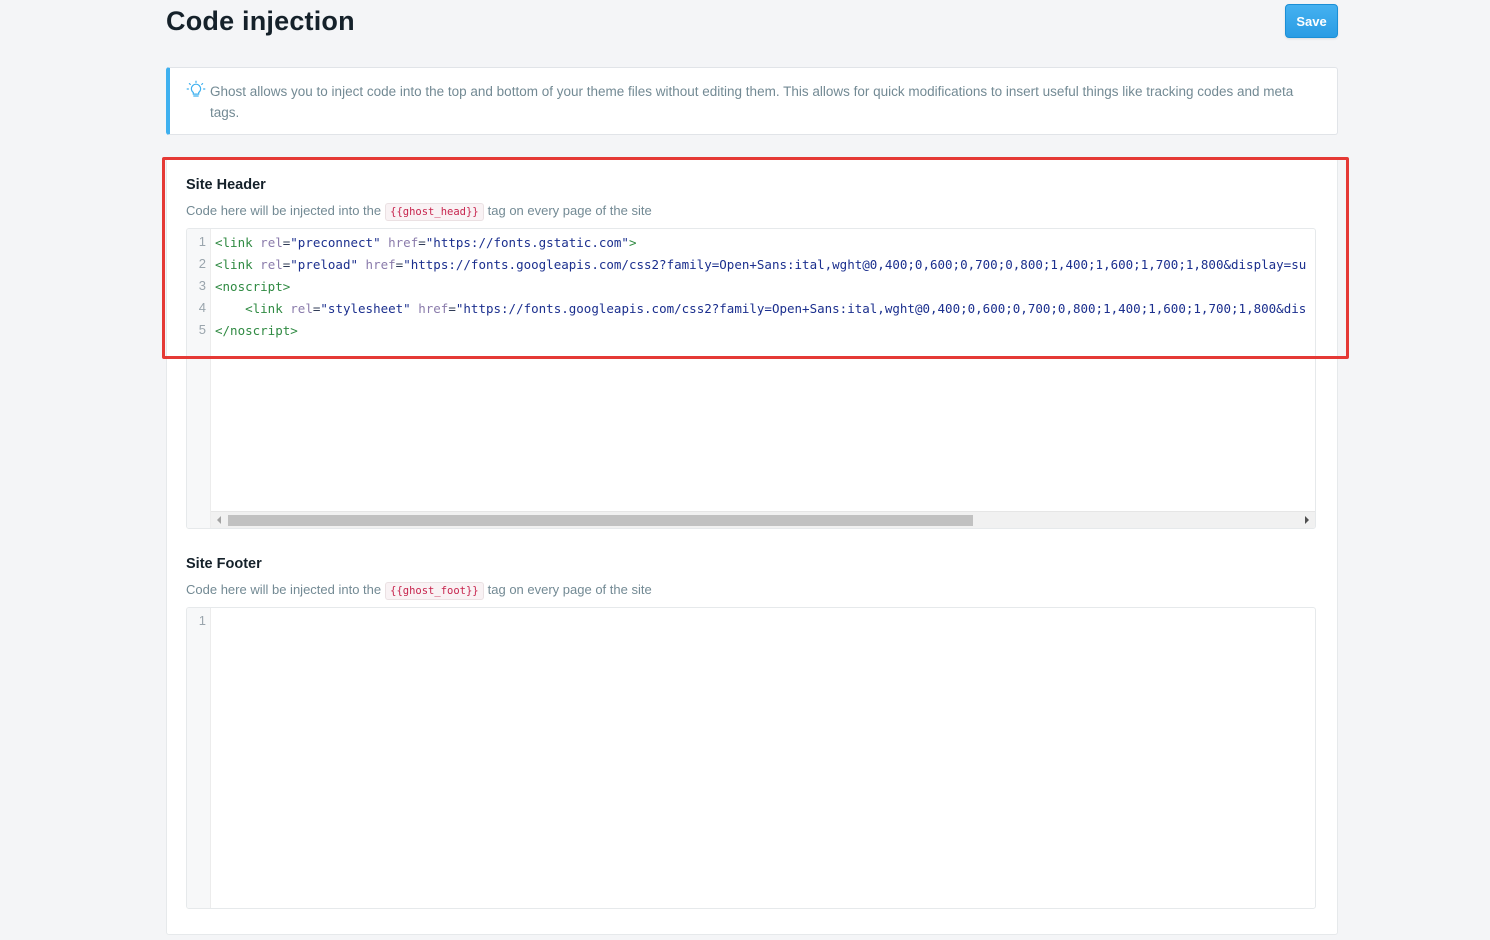 The width and height of the screenshot is (1490, 940). Describe the element at coordinates (1307, 520) in the screenshot. I see `scroll-right-arrow-icon` at that location.